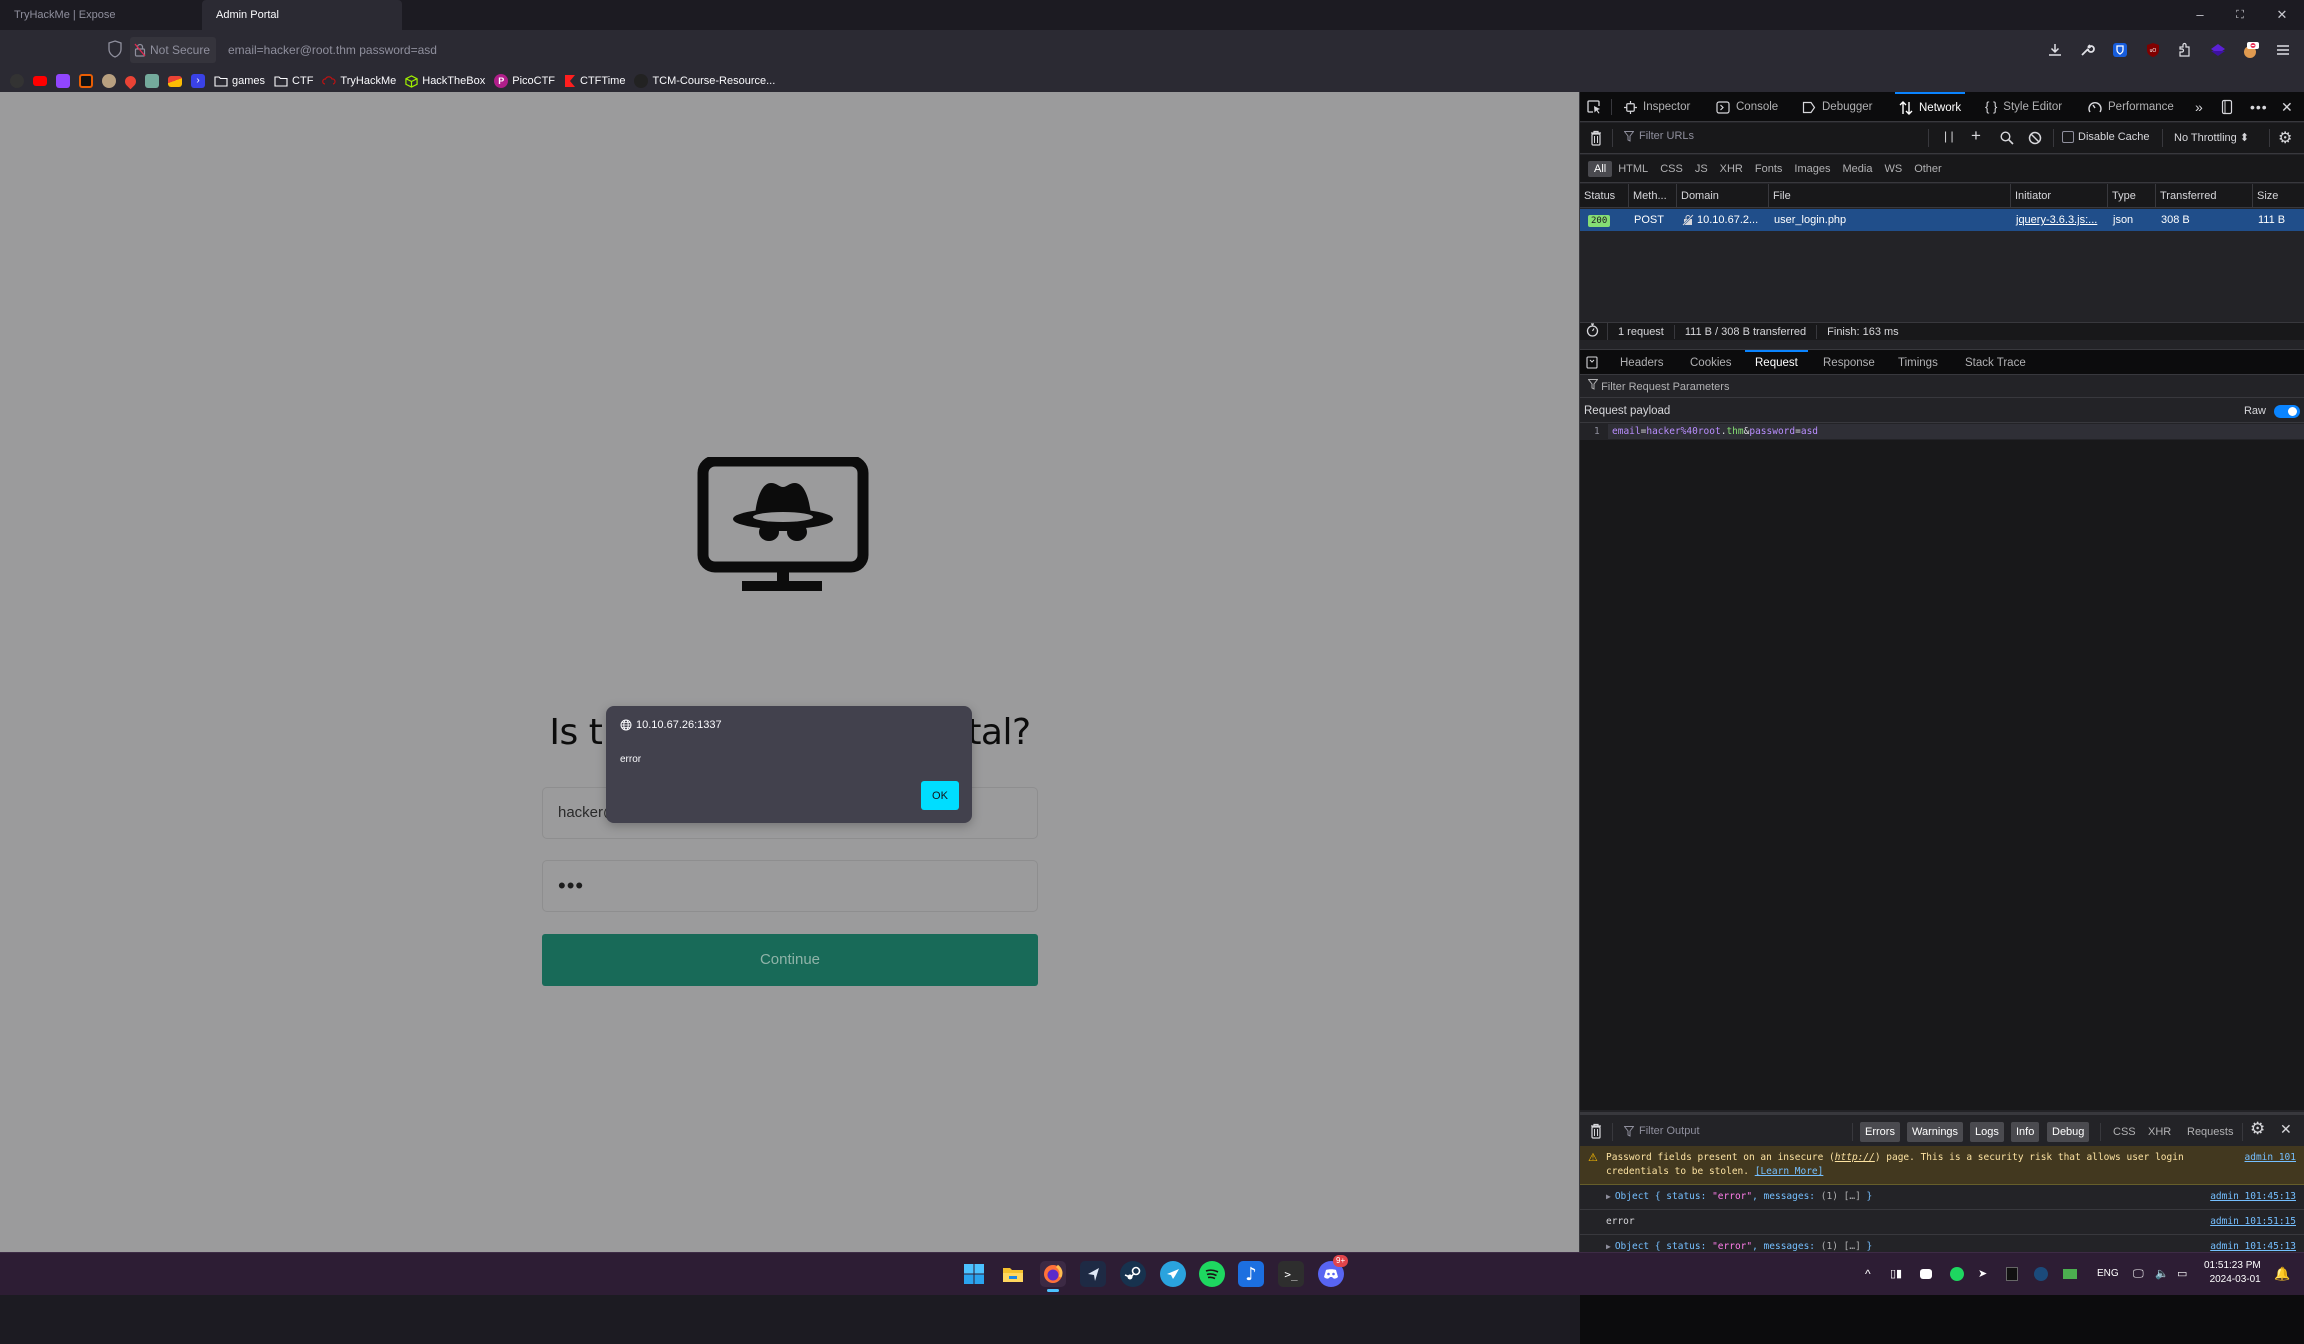 The image size is (2304, 1344). I want to click on spotify-icon, so click(1212, 1274).